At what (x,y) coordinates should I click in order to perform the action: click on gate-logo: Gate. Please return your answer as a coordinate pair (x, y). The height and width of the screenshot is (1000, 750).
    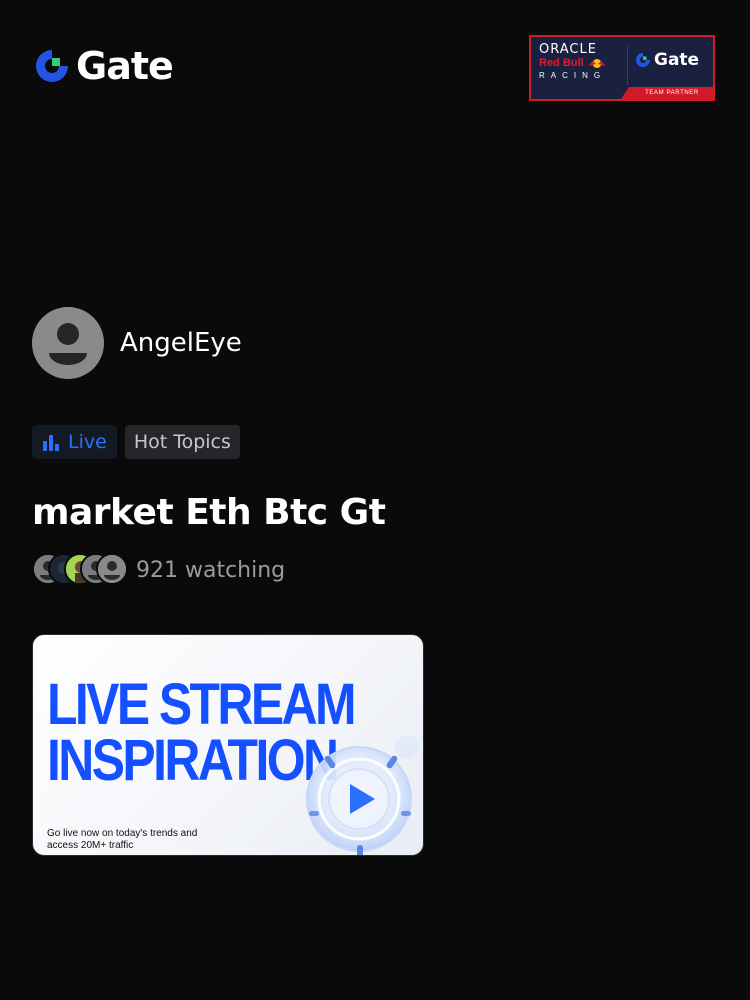
    Looking at the image, I should click on (104, 66).